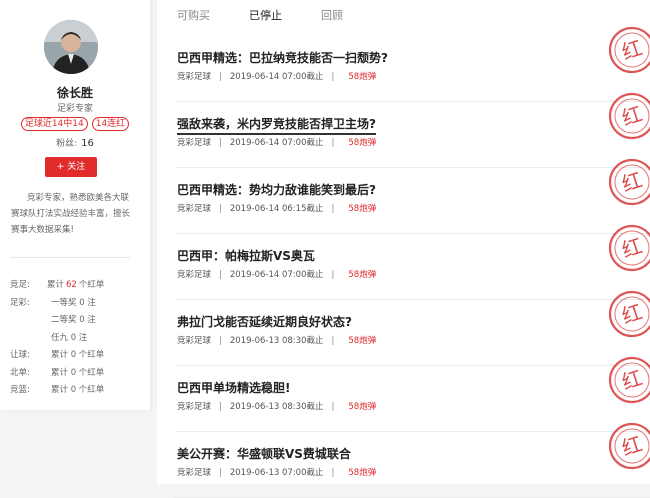 The height and width of the screenshot is (498, 650). Describe the element at coordinates (276, 189) in the screenshot. I see `article-title: 巴西甲精选：势均力敌谁能笑到最后?` at that location.